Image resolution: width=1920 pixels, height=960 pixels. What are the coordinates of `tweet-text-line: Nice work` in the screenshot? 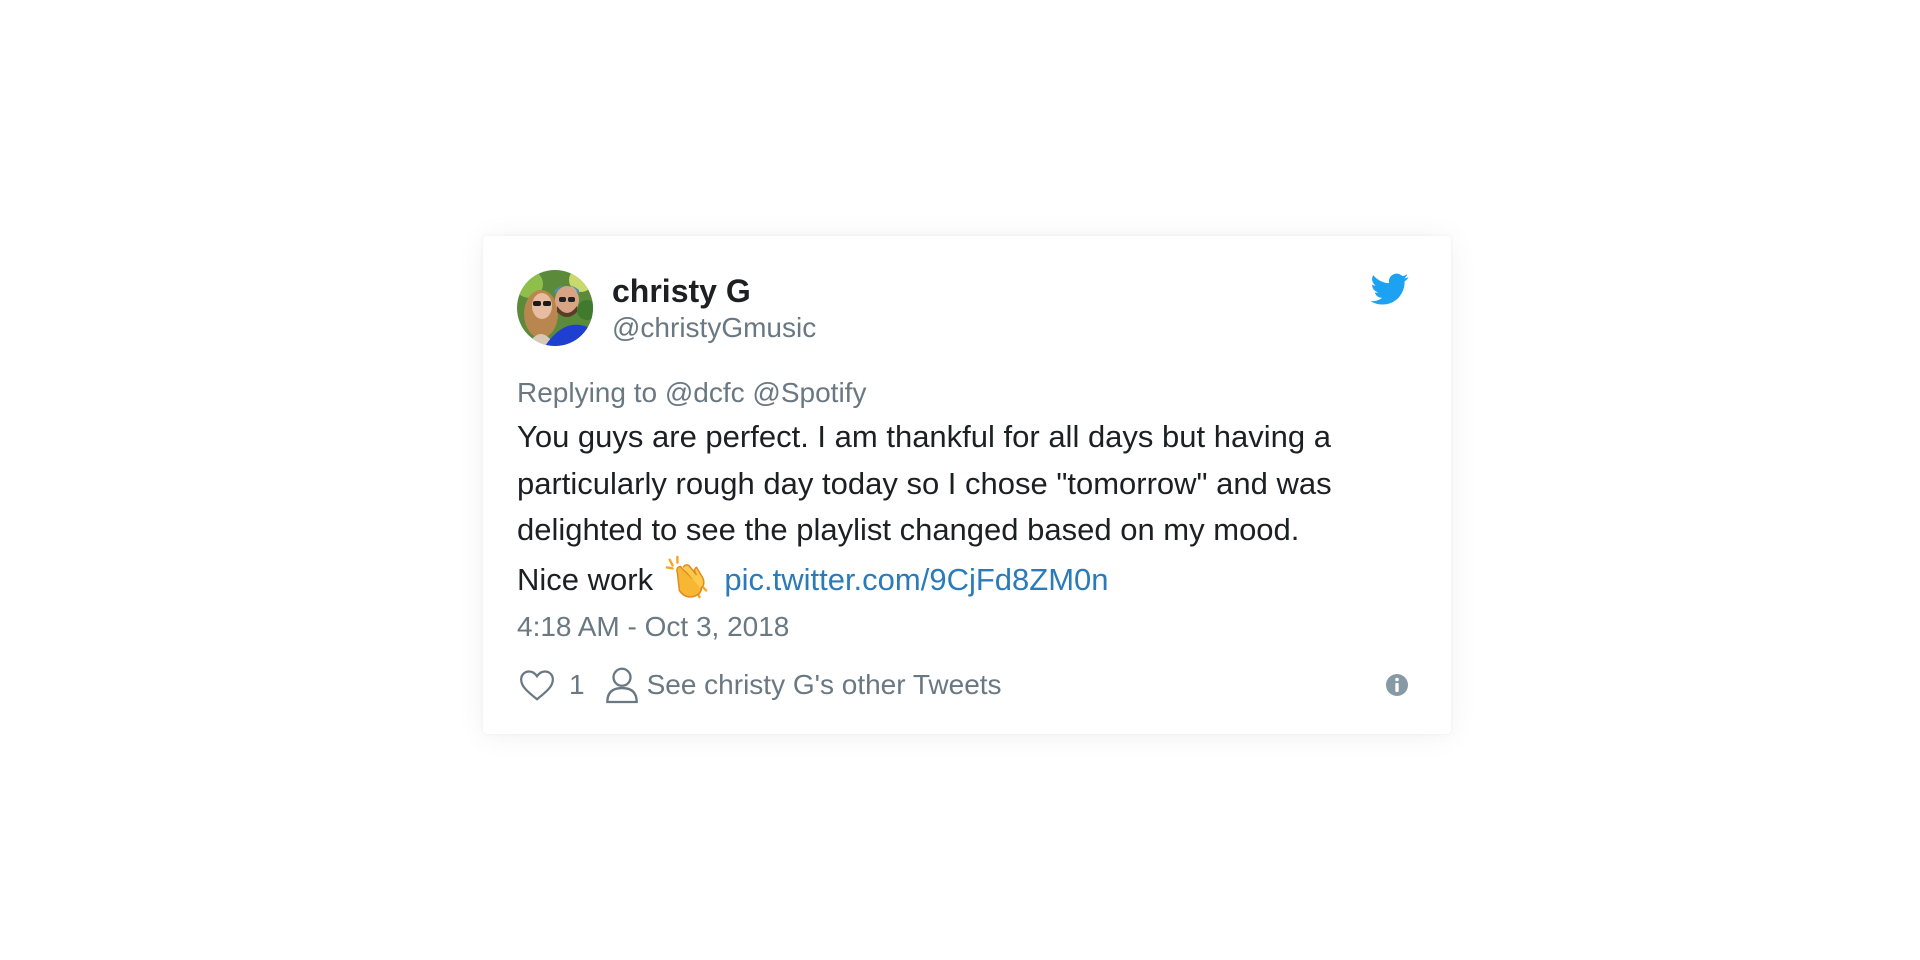 It's located at (585, 579).